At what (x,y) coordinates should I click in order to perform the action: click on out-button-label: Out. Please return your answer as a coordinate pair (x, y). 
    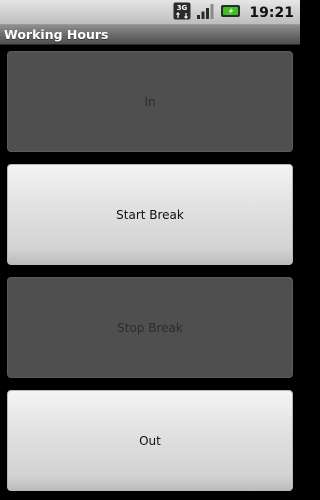
    Looking at the image, I should click on (150, 440).